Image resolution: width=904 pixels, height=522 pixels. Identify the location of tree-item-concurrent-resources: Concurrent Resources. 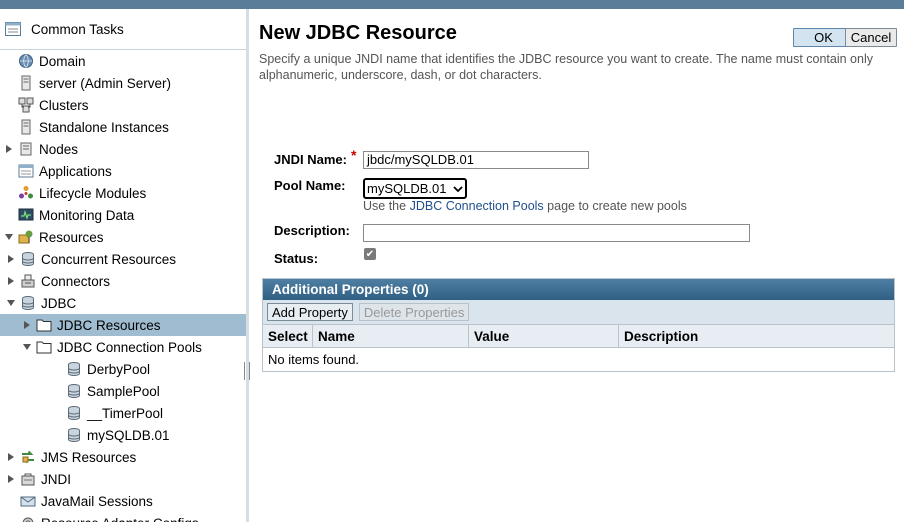
(123, 259).